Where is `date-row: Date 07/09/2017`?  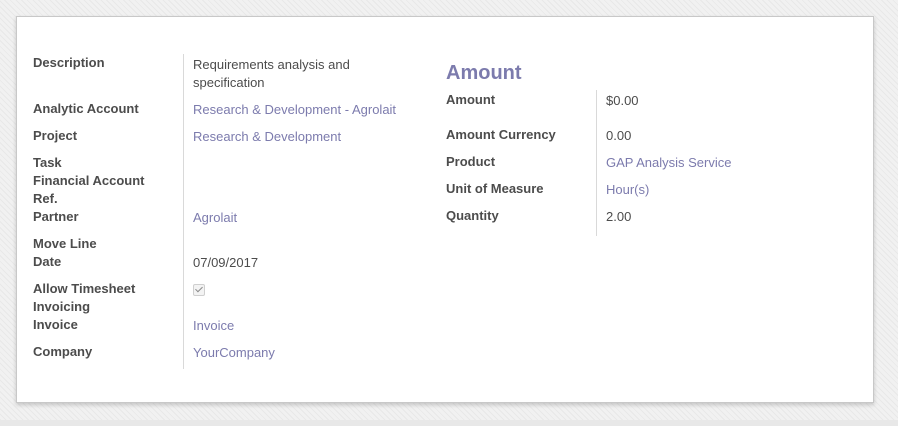
date-row: Date 07/09/2017 is located at coordinates (228, 265).